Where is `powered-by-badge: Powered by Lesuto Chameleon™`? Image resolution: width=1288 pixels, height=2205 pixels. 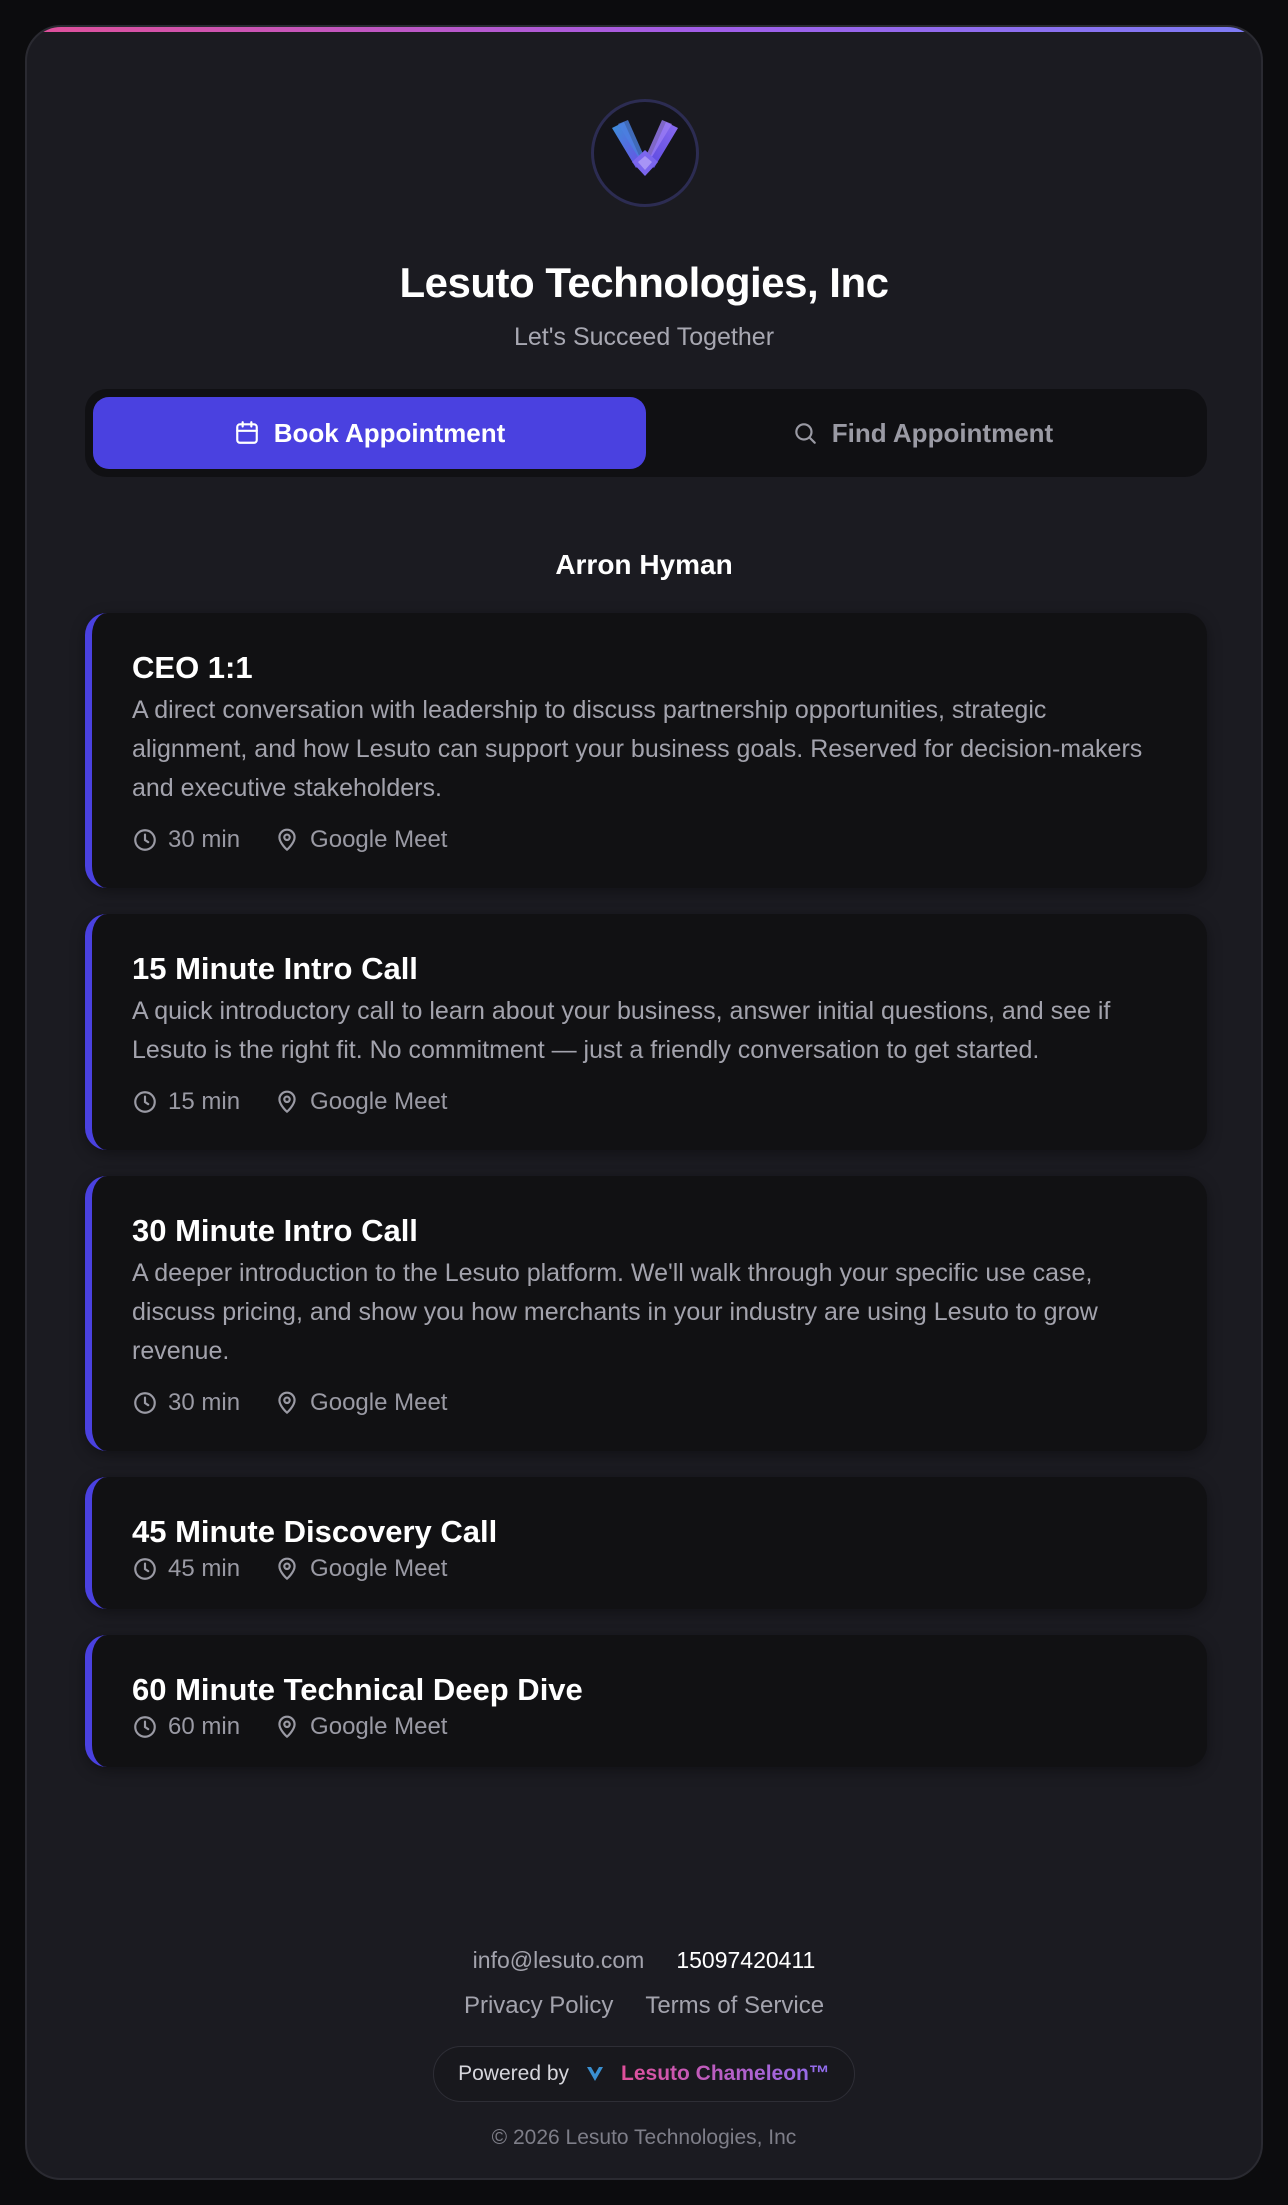
powered-by-badge: Powered by Lesuto Chameleon™ is located at coordinates (644, 2074).